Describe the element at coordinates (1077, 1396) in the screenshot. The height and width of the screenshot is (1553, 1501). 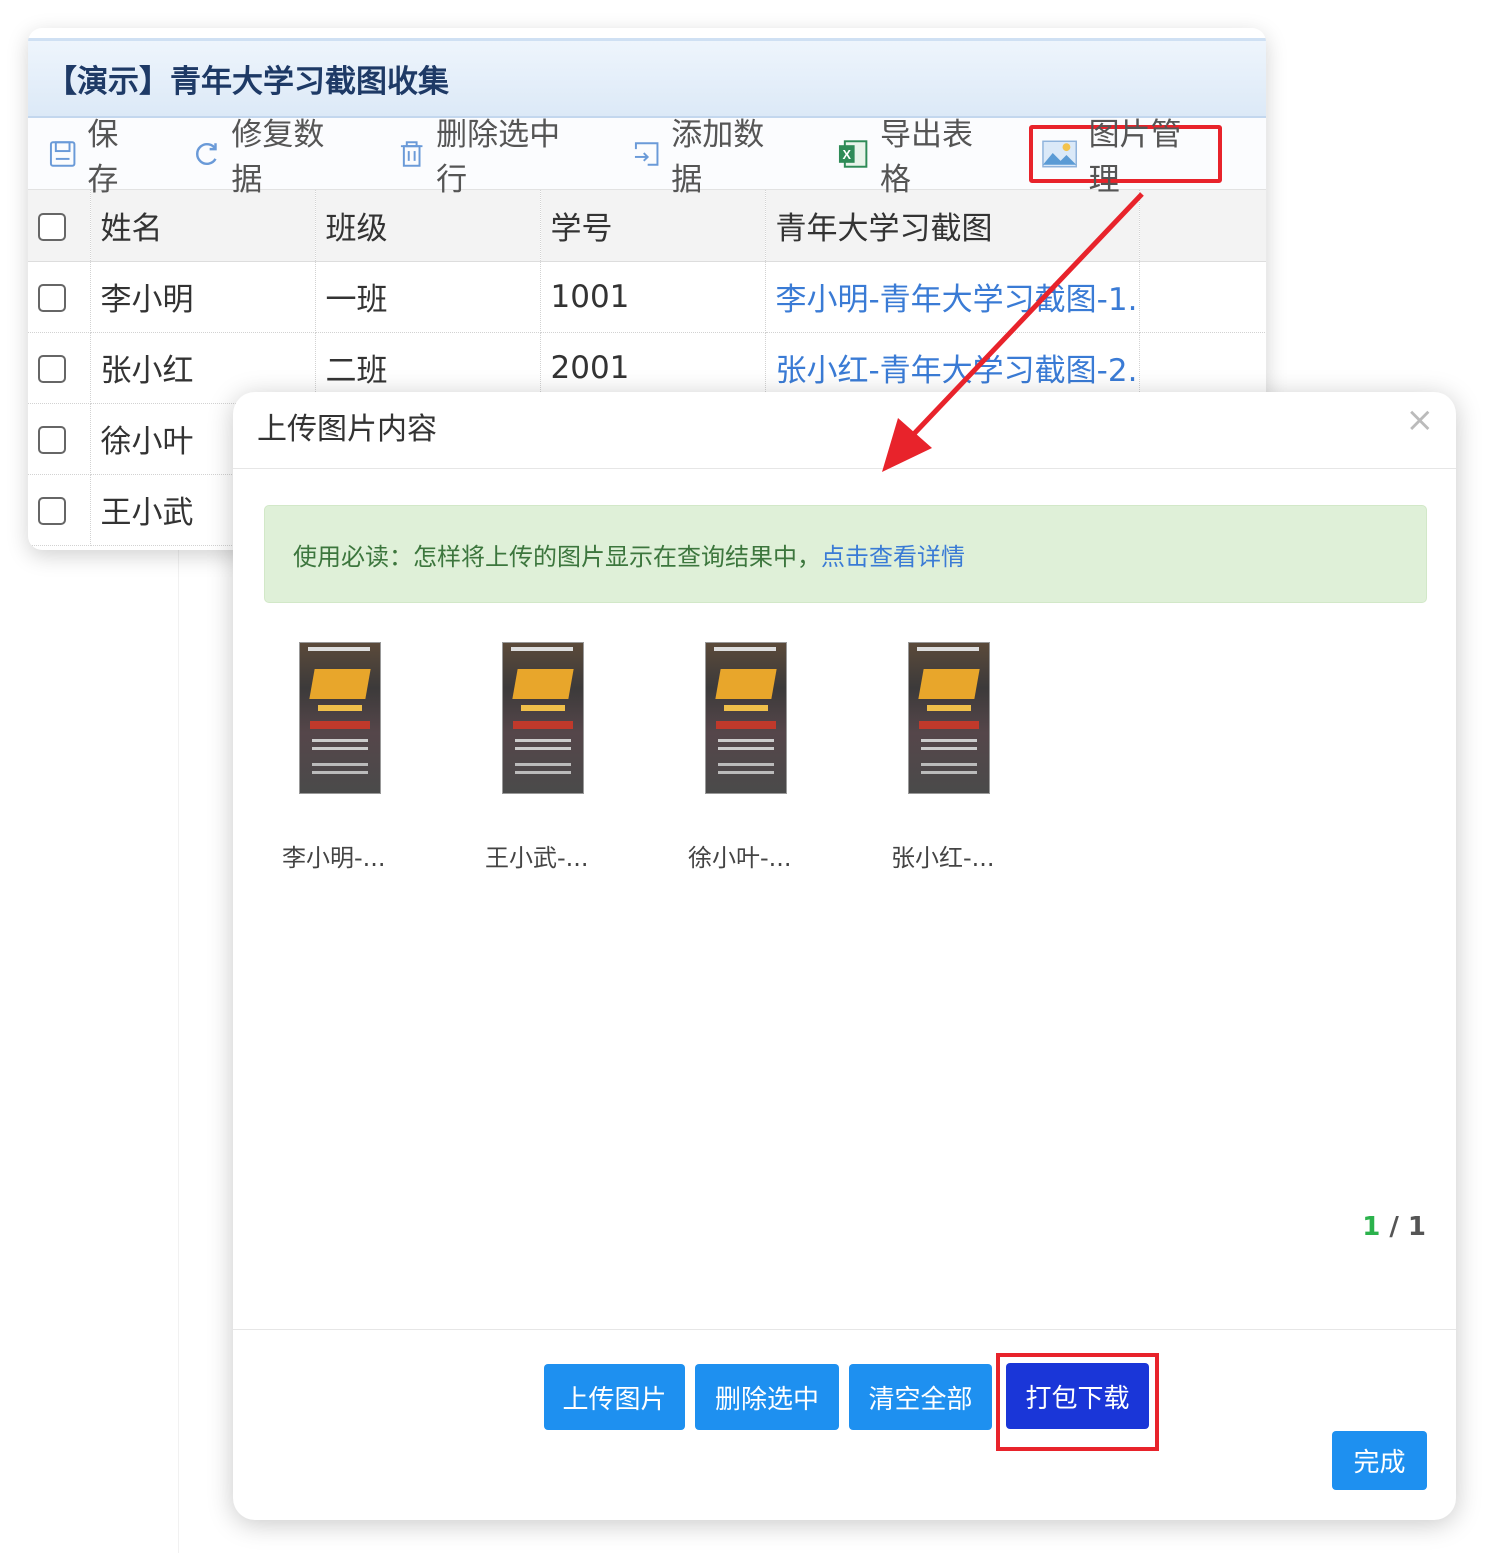
I see `download-zip-button: 打包下载` at that location.